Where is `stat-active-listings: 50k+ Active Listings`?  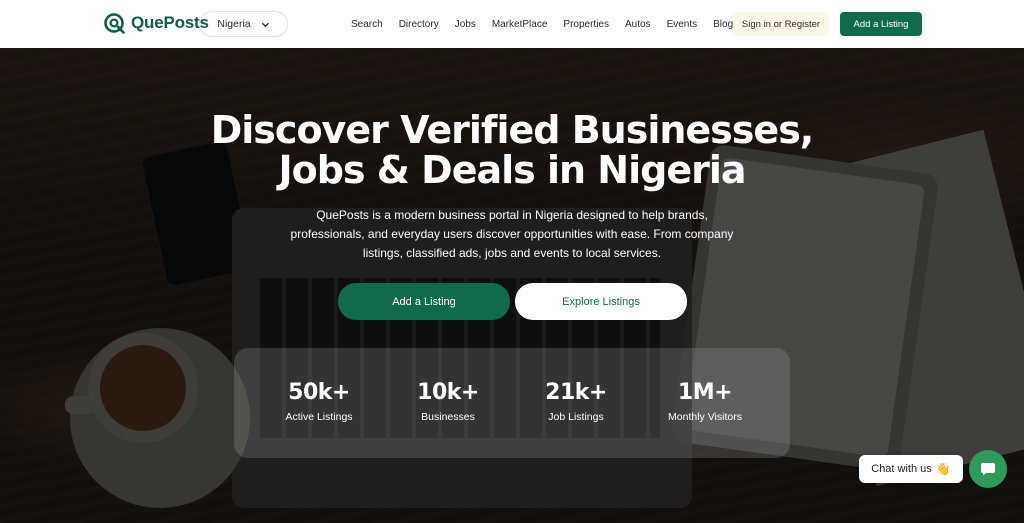
stat-active-listings: 50k+ Active Listings is located at coordinates (319, 401).